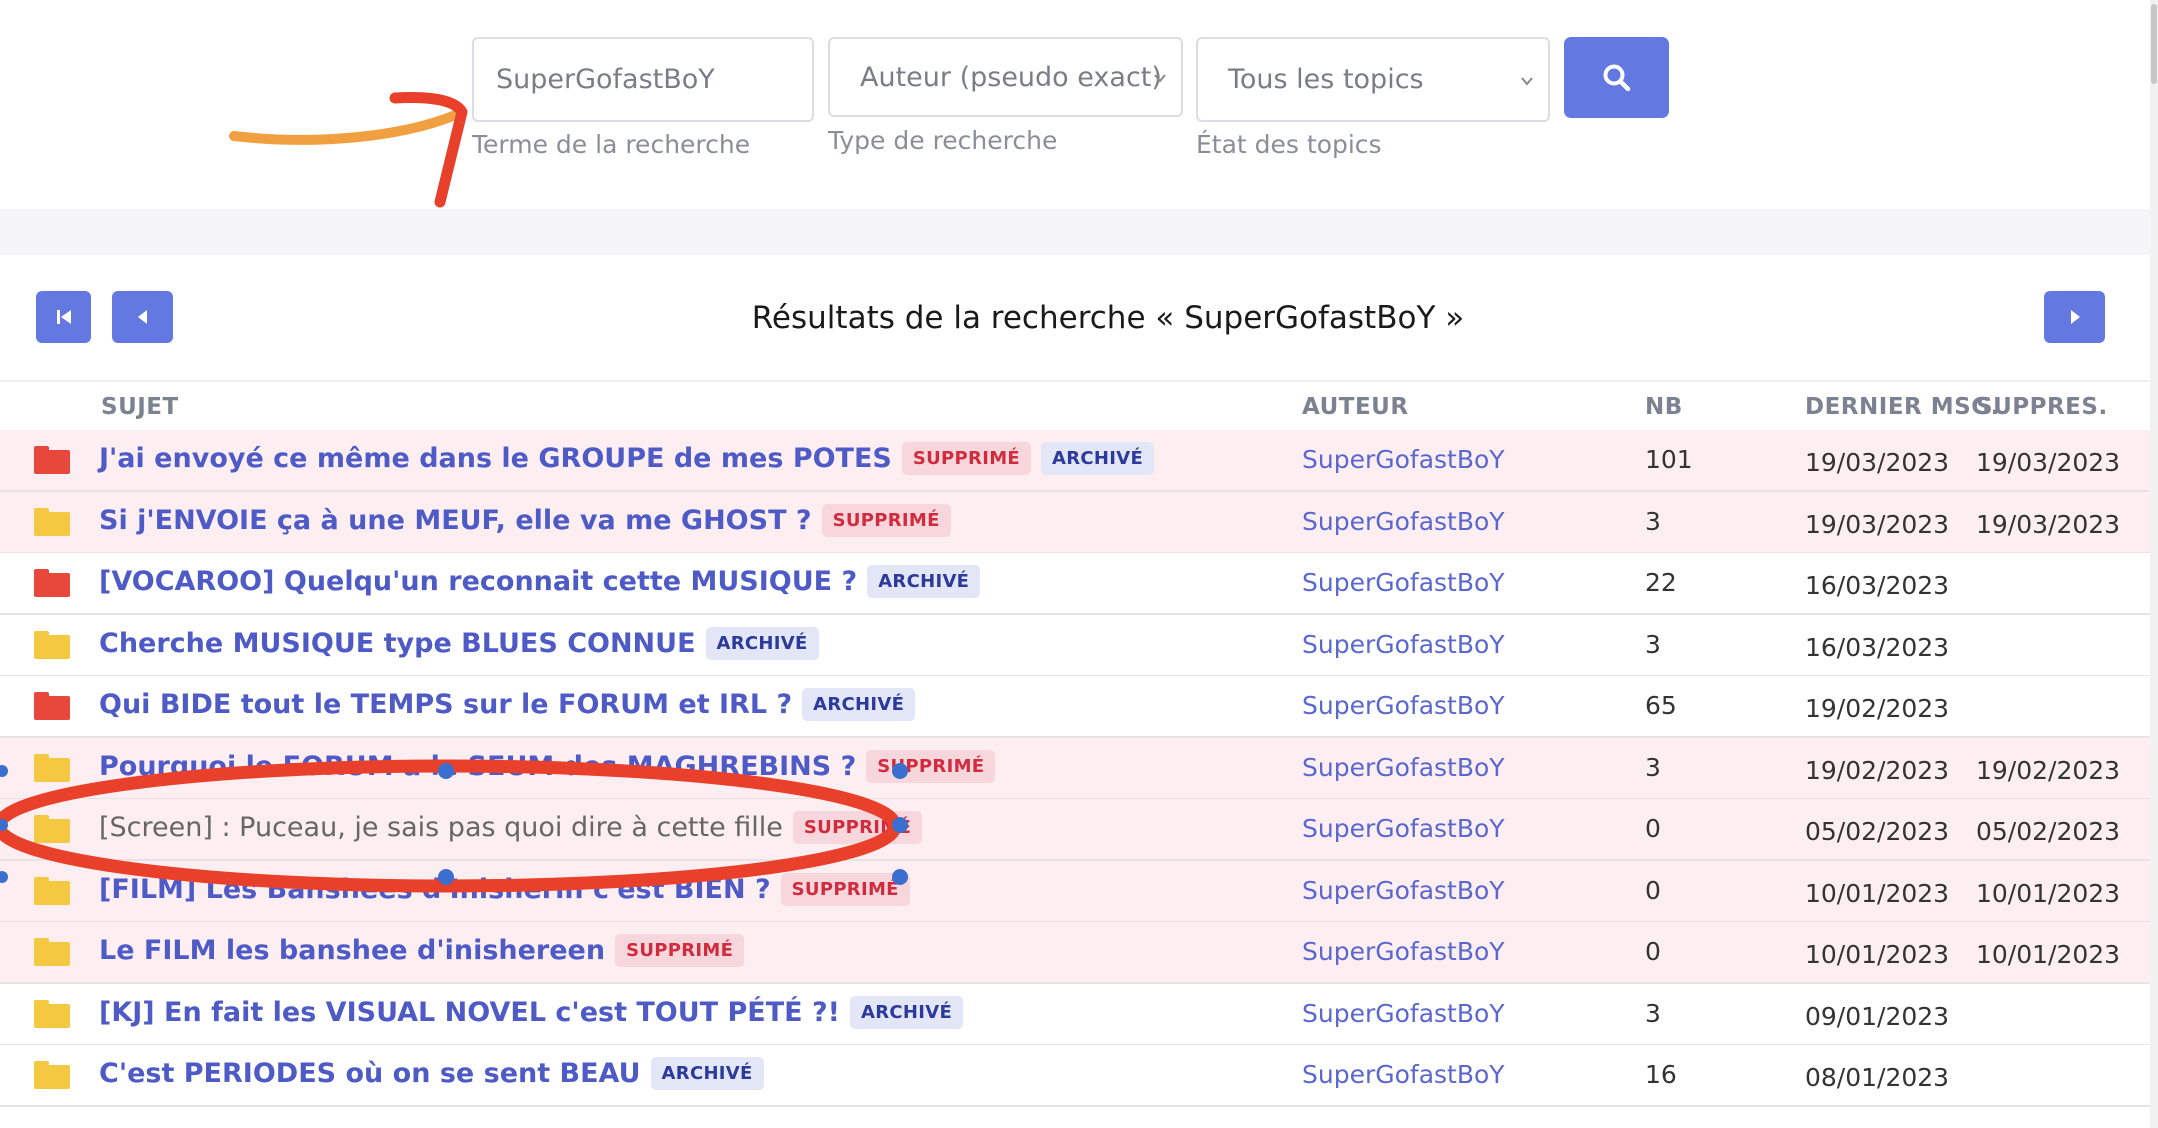 This screenshot has height=1128, width=2158. What do you see at coordinates (2048, 954) in the screenshot?
I see `deletion-date: 10/01/2023` at bounding box center [2048, 954].